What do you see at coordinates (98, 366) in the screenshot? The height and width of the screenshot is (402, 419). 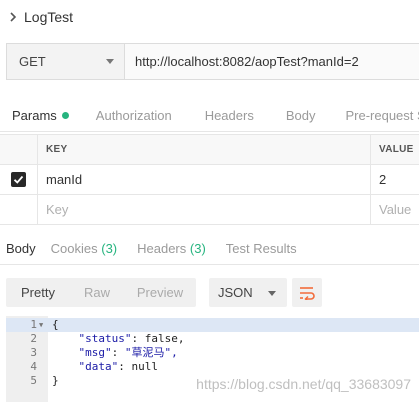 I see `json-key: "data"` at bounding box center [98, 366].